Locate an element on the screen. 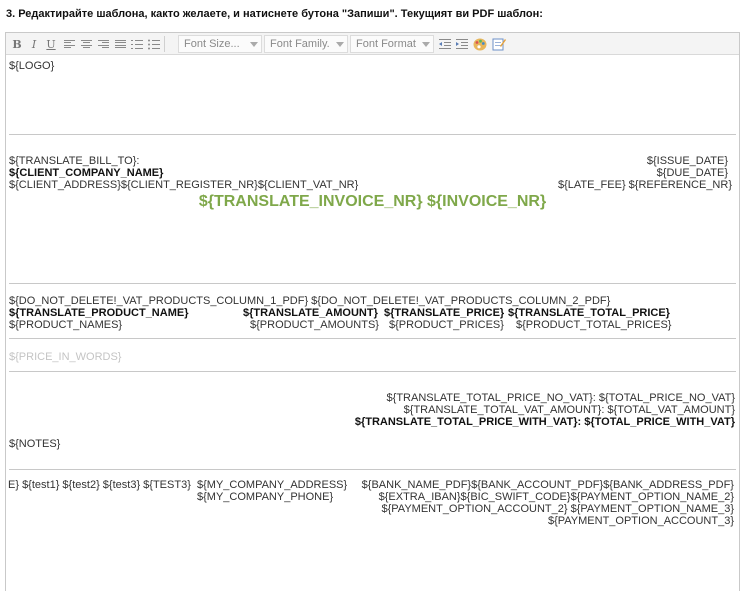  product-total-header: ${TRANSLATE_TOTAL_PRICE} is located at coordinates (589, 313).